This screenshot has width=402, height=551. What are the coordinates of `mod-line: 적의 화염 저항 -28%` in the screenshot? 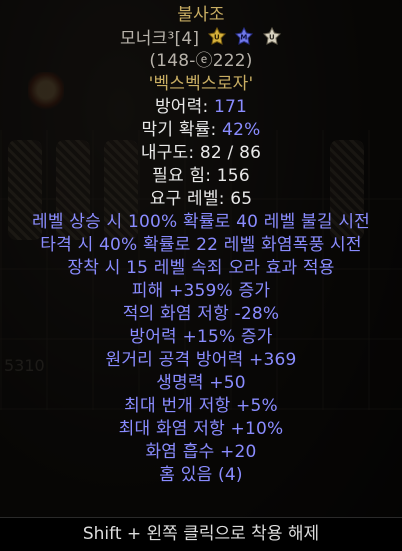 It's located at (201, 314).